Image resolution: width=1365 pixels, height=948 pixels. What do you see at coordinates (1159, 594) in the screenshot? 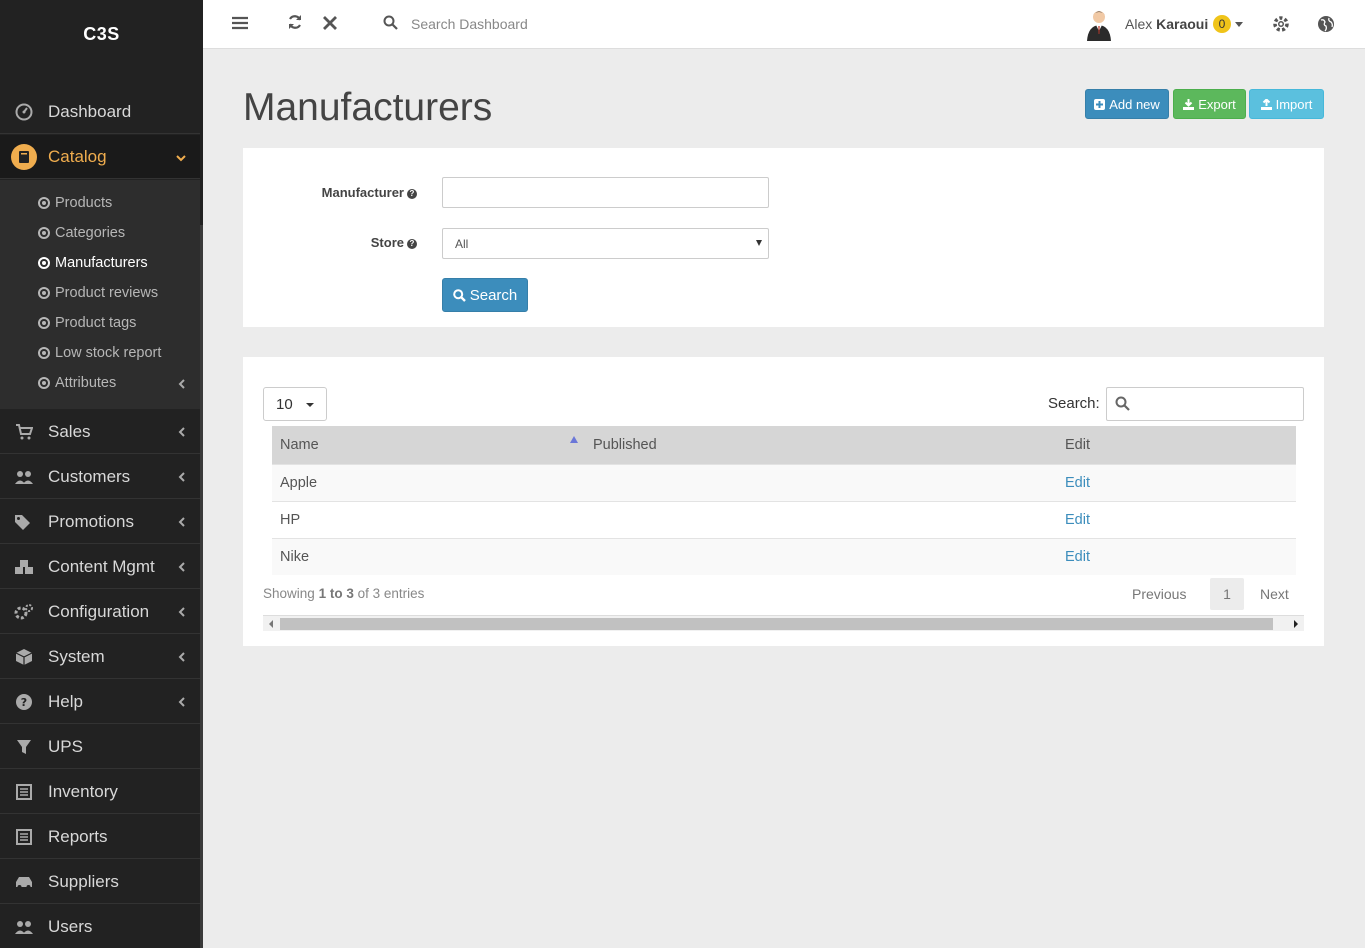
I see `pagination-previous: Previous` at bounding box center [1159, 594].